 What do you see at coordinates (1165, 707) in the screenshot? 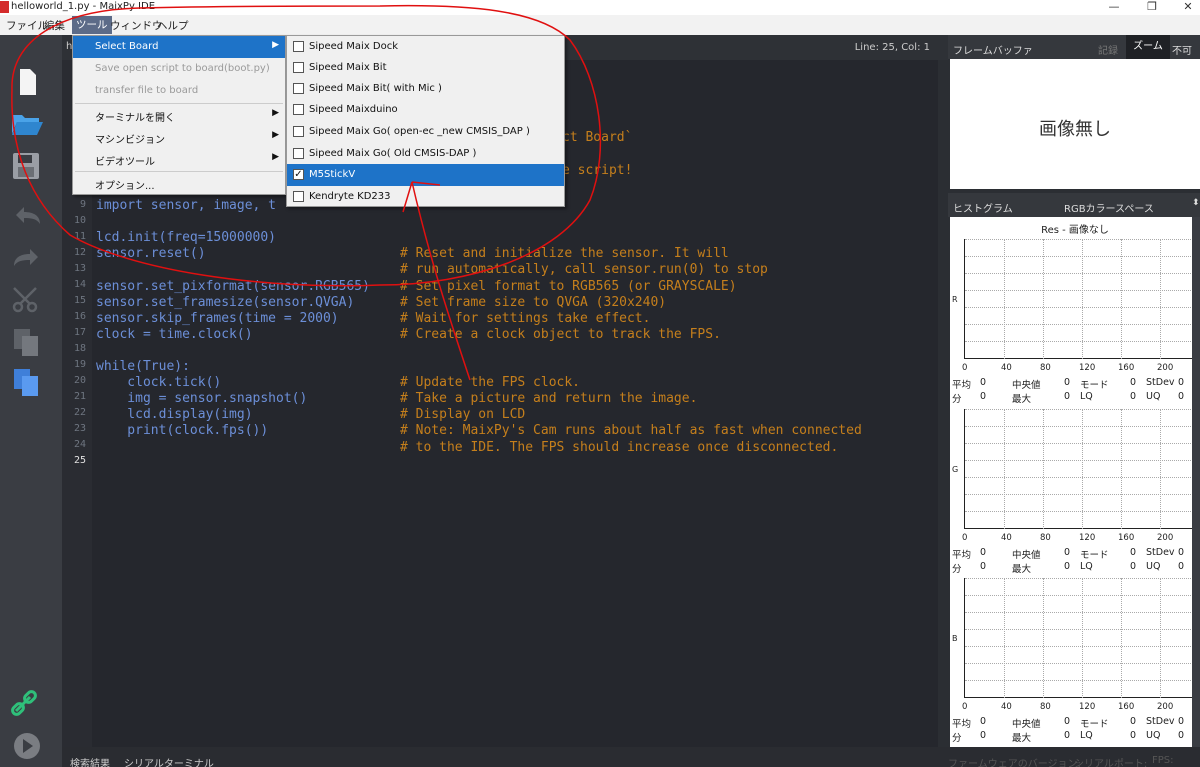
I see `tick-label: 200` at bounding box center [1165, 707].